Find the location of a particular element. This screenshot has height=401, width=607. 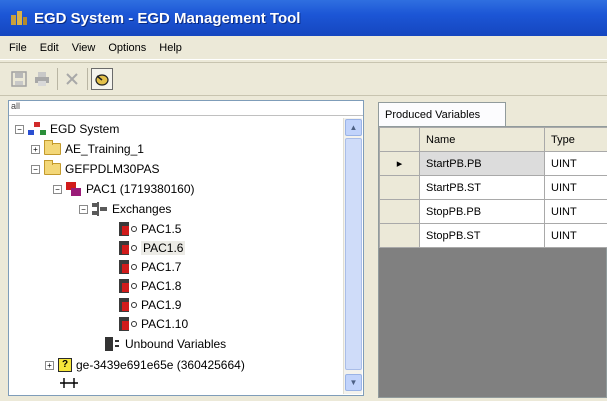

folder-icon is located at coordinates (52, 147).